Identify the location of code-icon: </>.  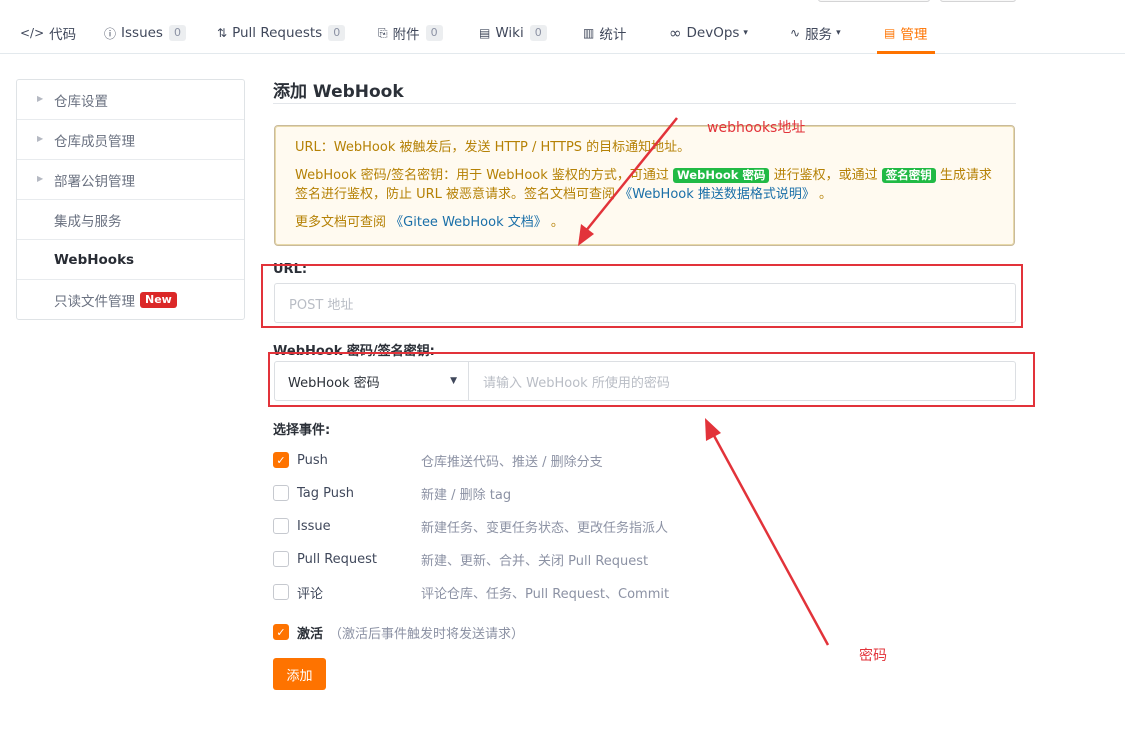
(32, 33).